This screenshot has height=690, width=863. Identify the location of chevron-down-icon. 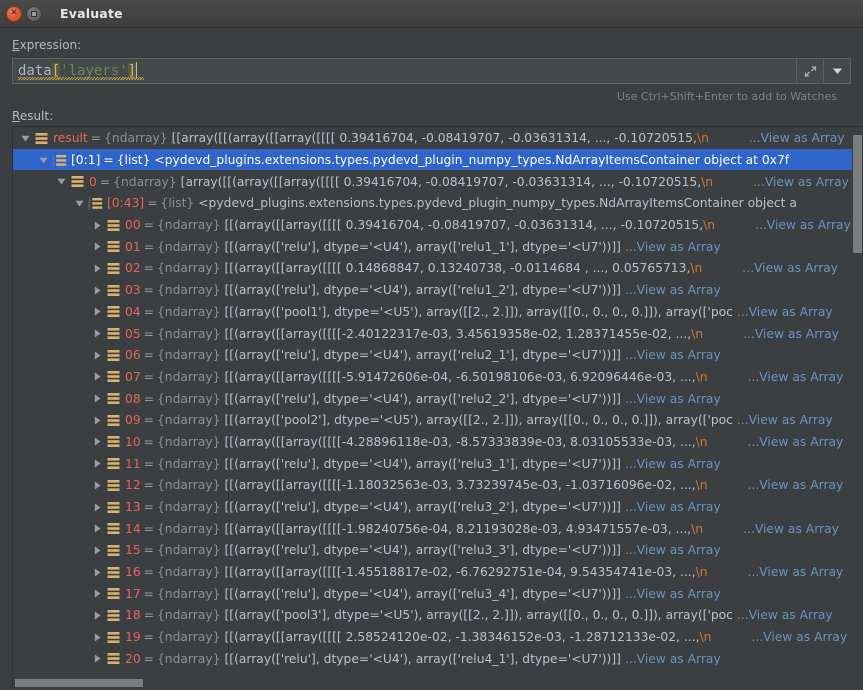
(836, 71).